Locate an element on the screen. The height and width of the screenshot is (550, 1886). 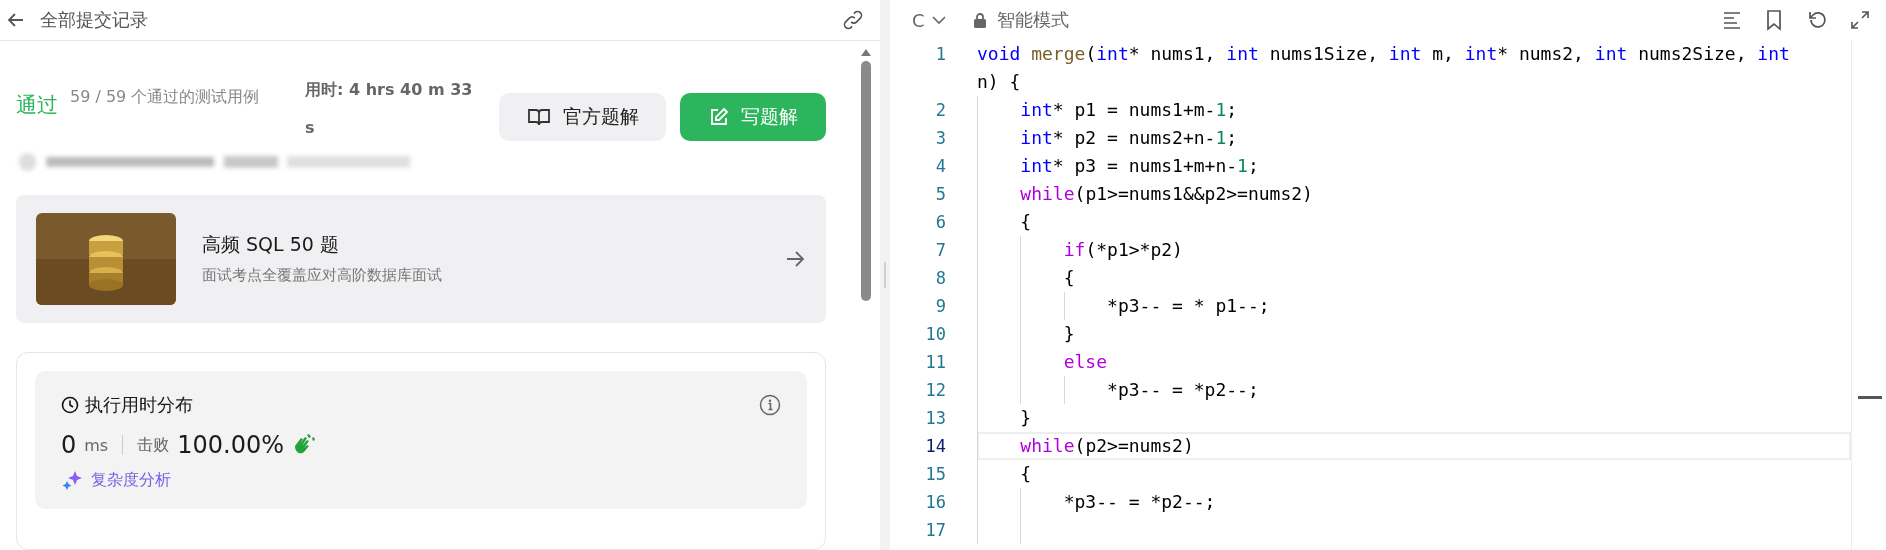
info-icon is located at coordinates (770, 405).